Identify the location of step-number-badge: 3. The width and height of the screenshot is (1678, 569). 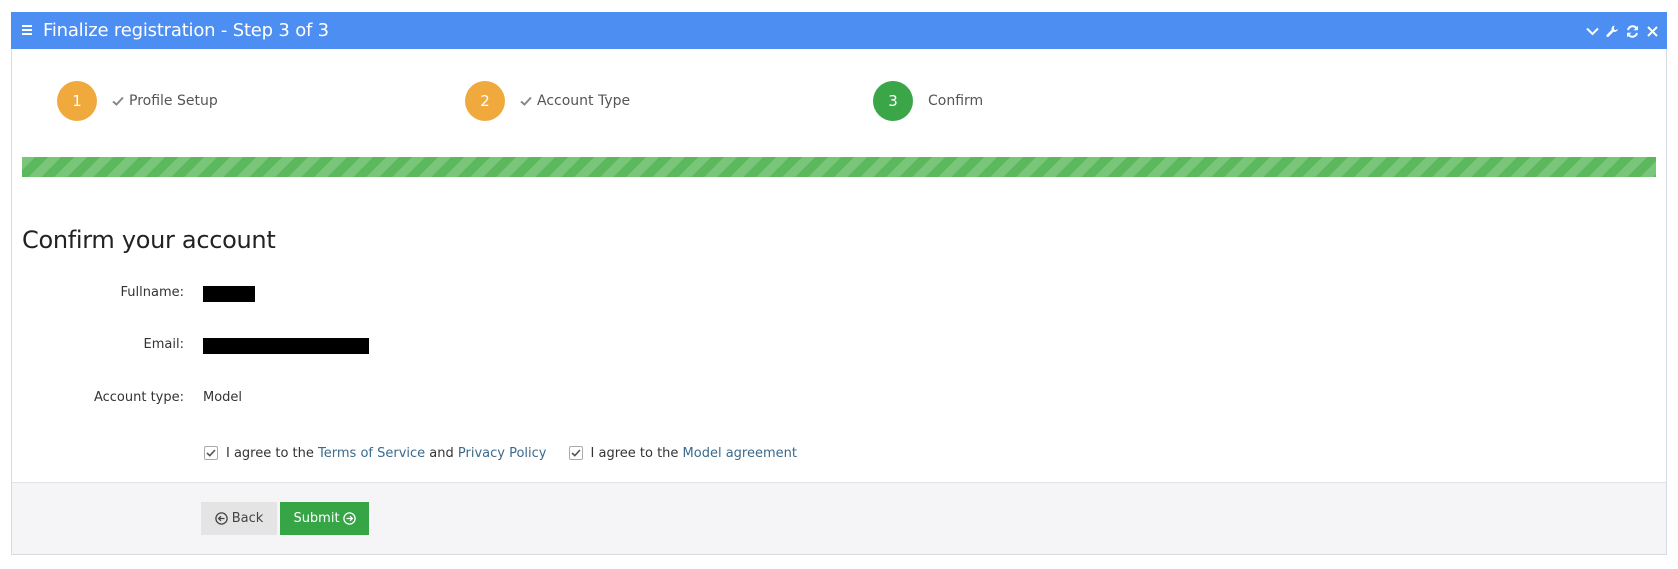
(893, 101).